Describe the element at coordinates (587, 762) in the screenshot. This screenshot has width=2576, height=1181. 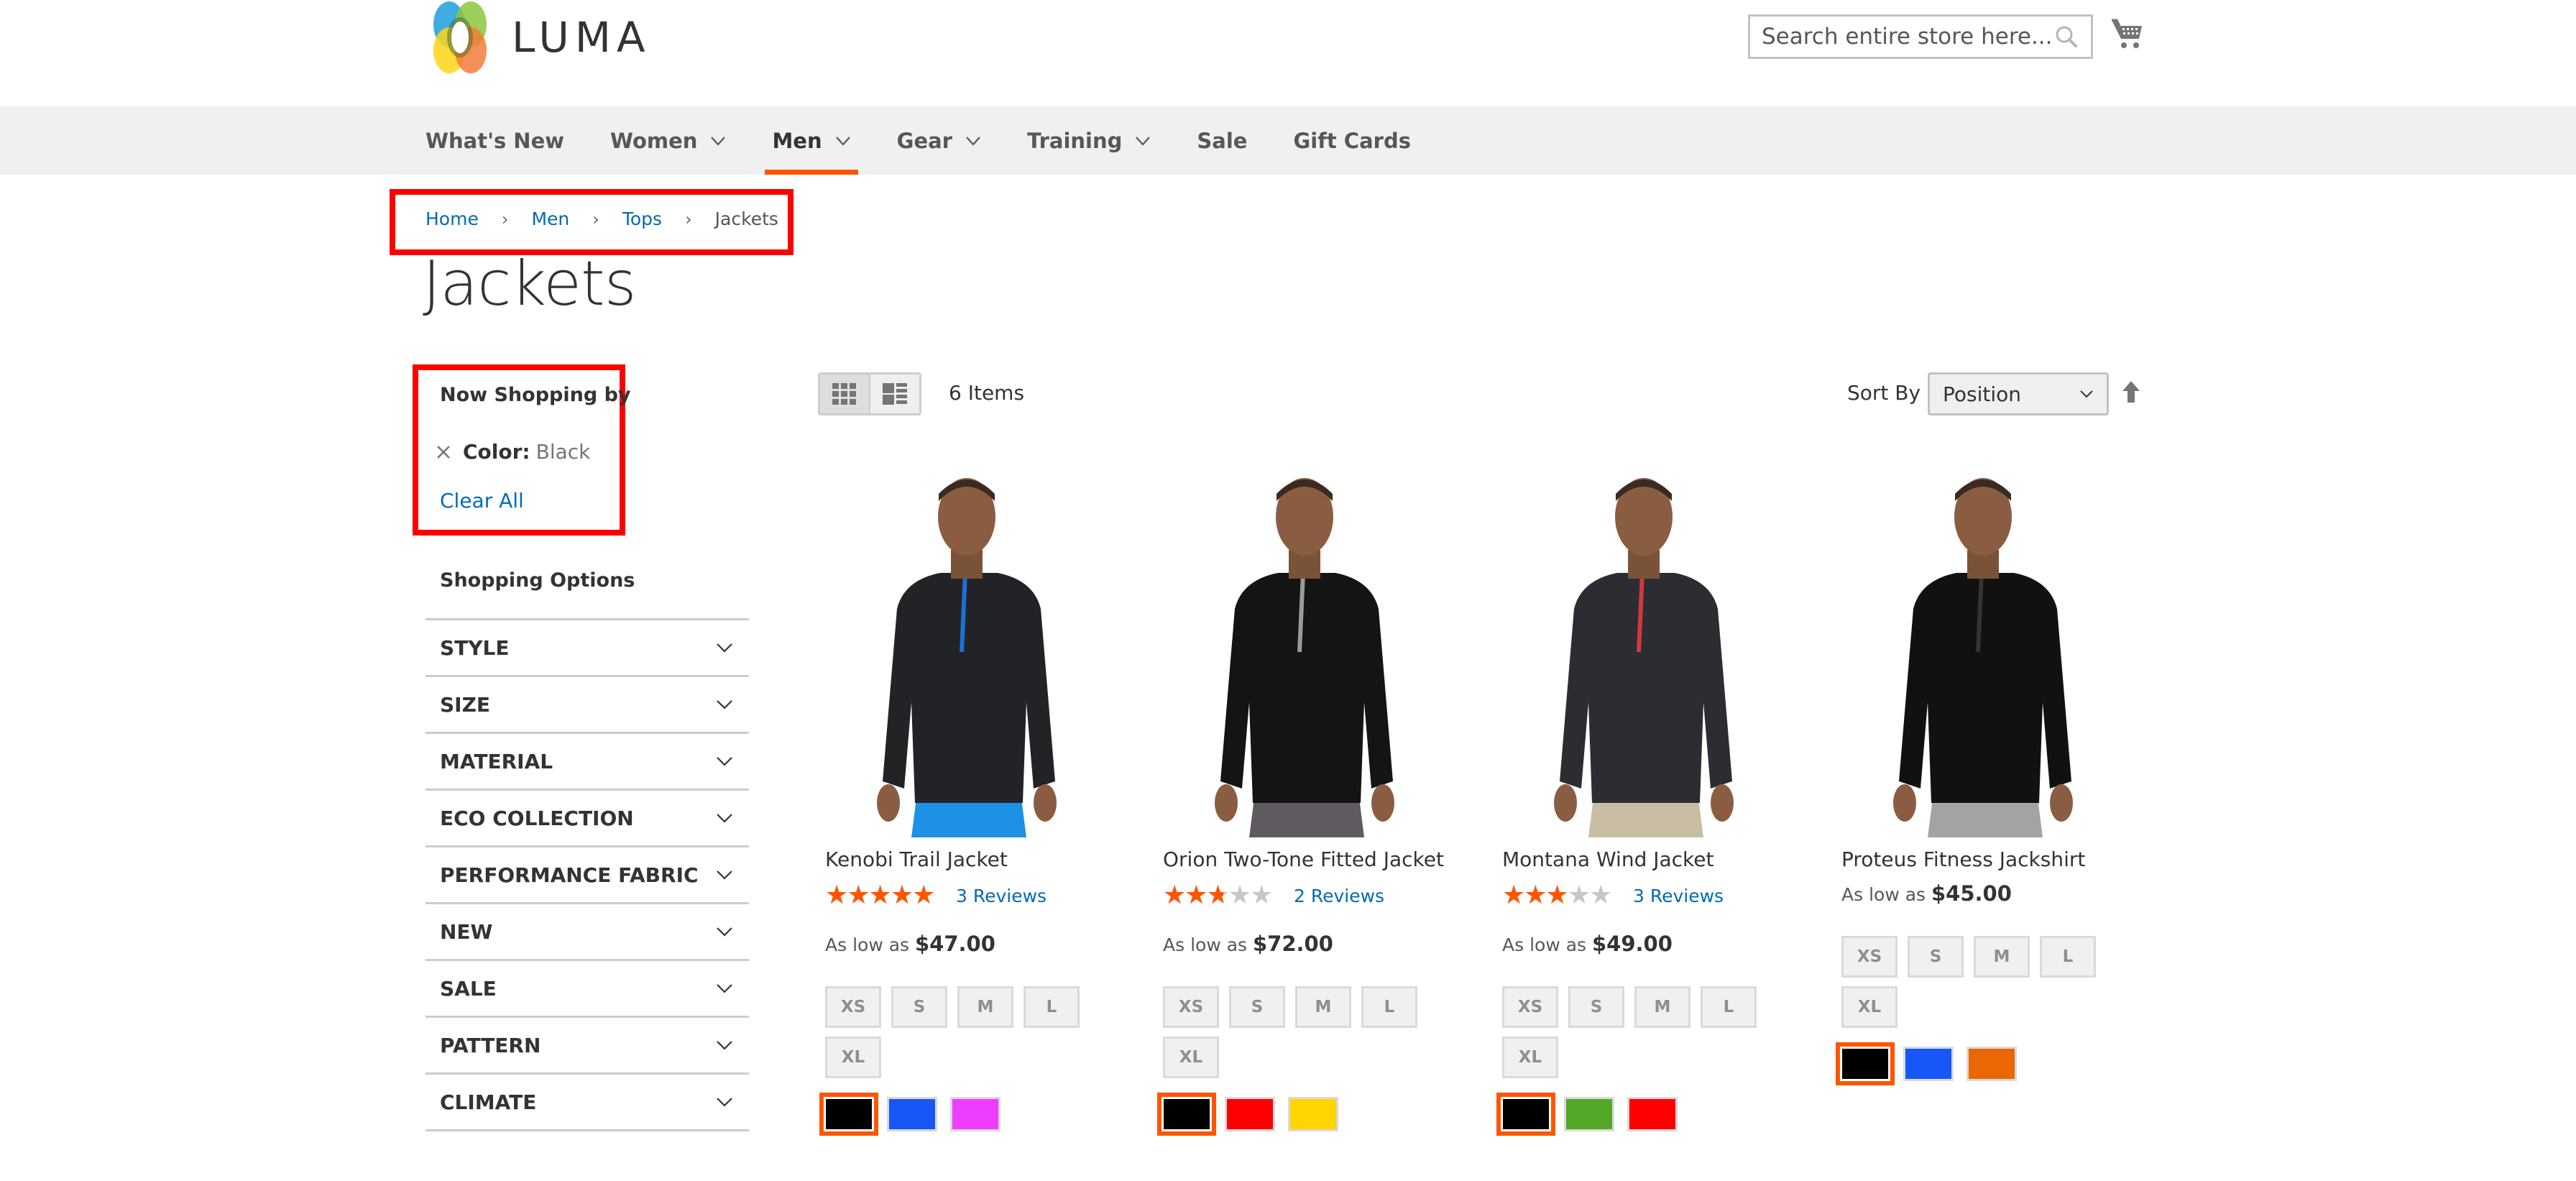
I see `filter-material: Material` at that location.